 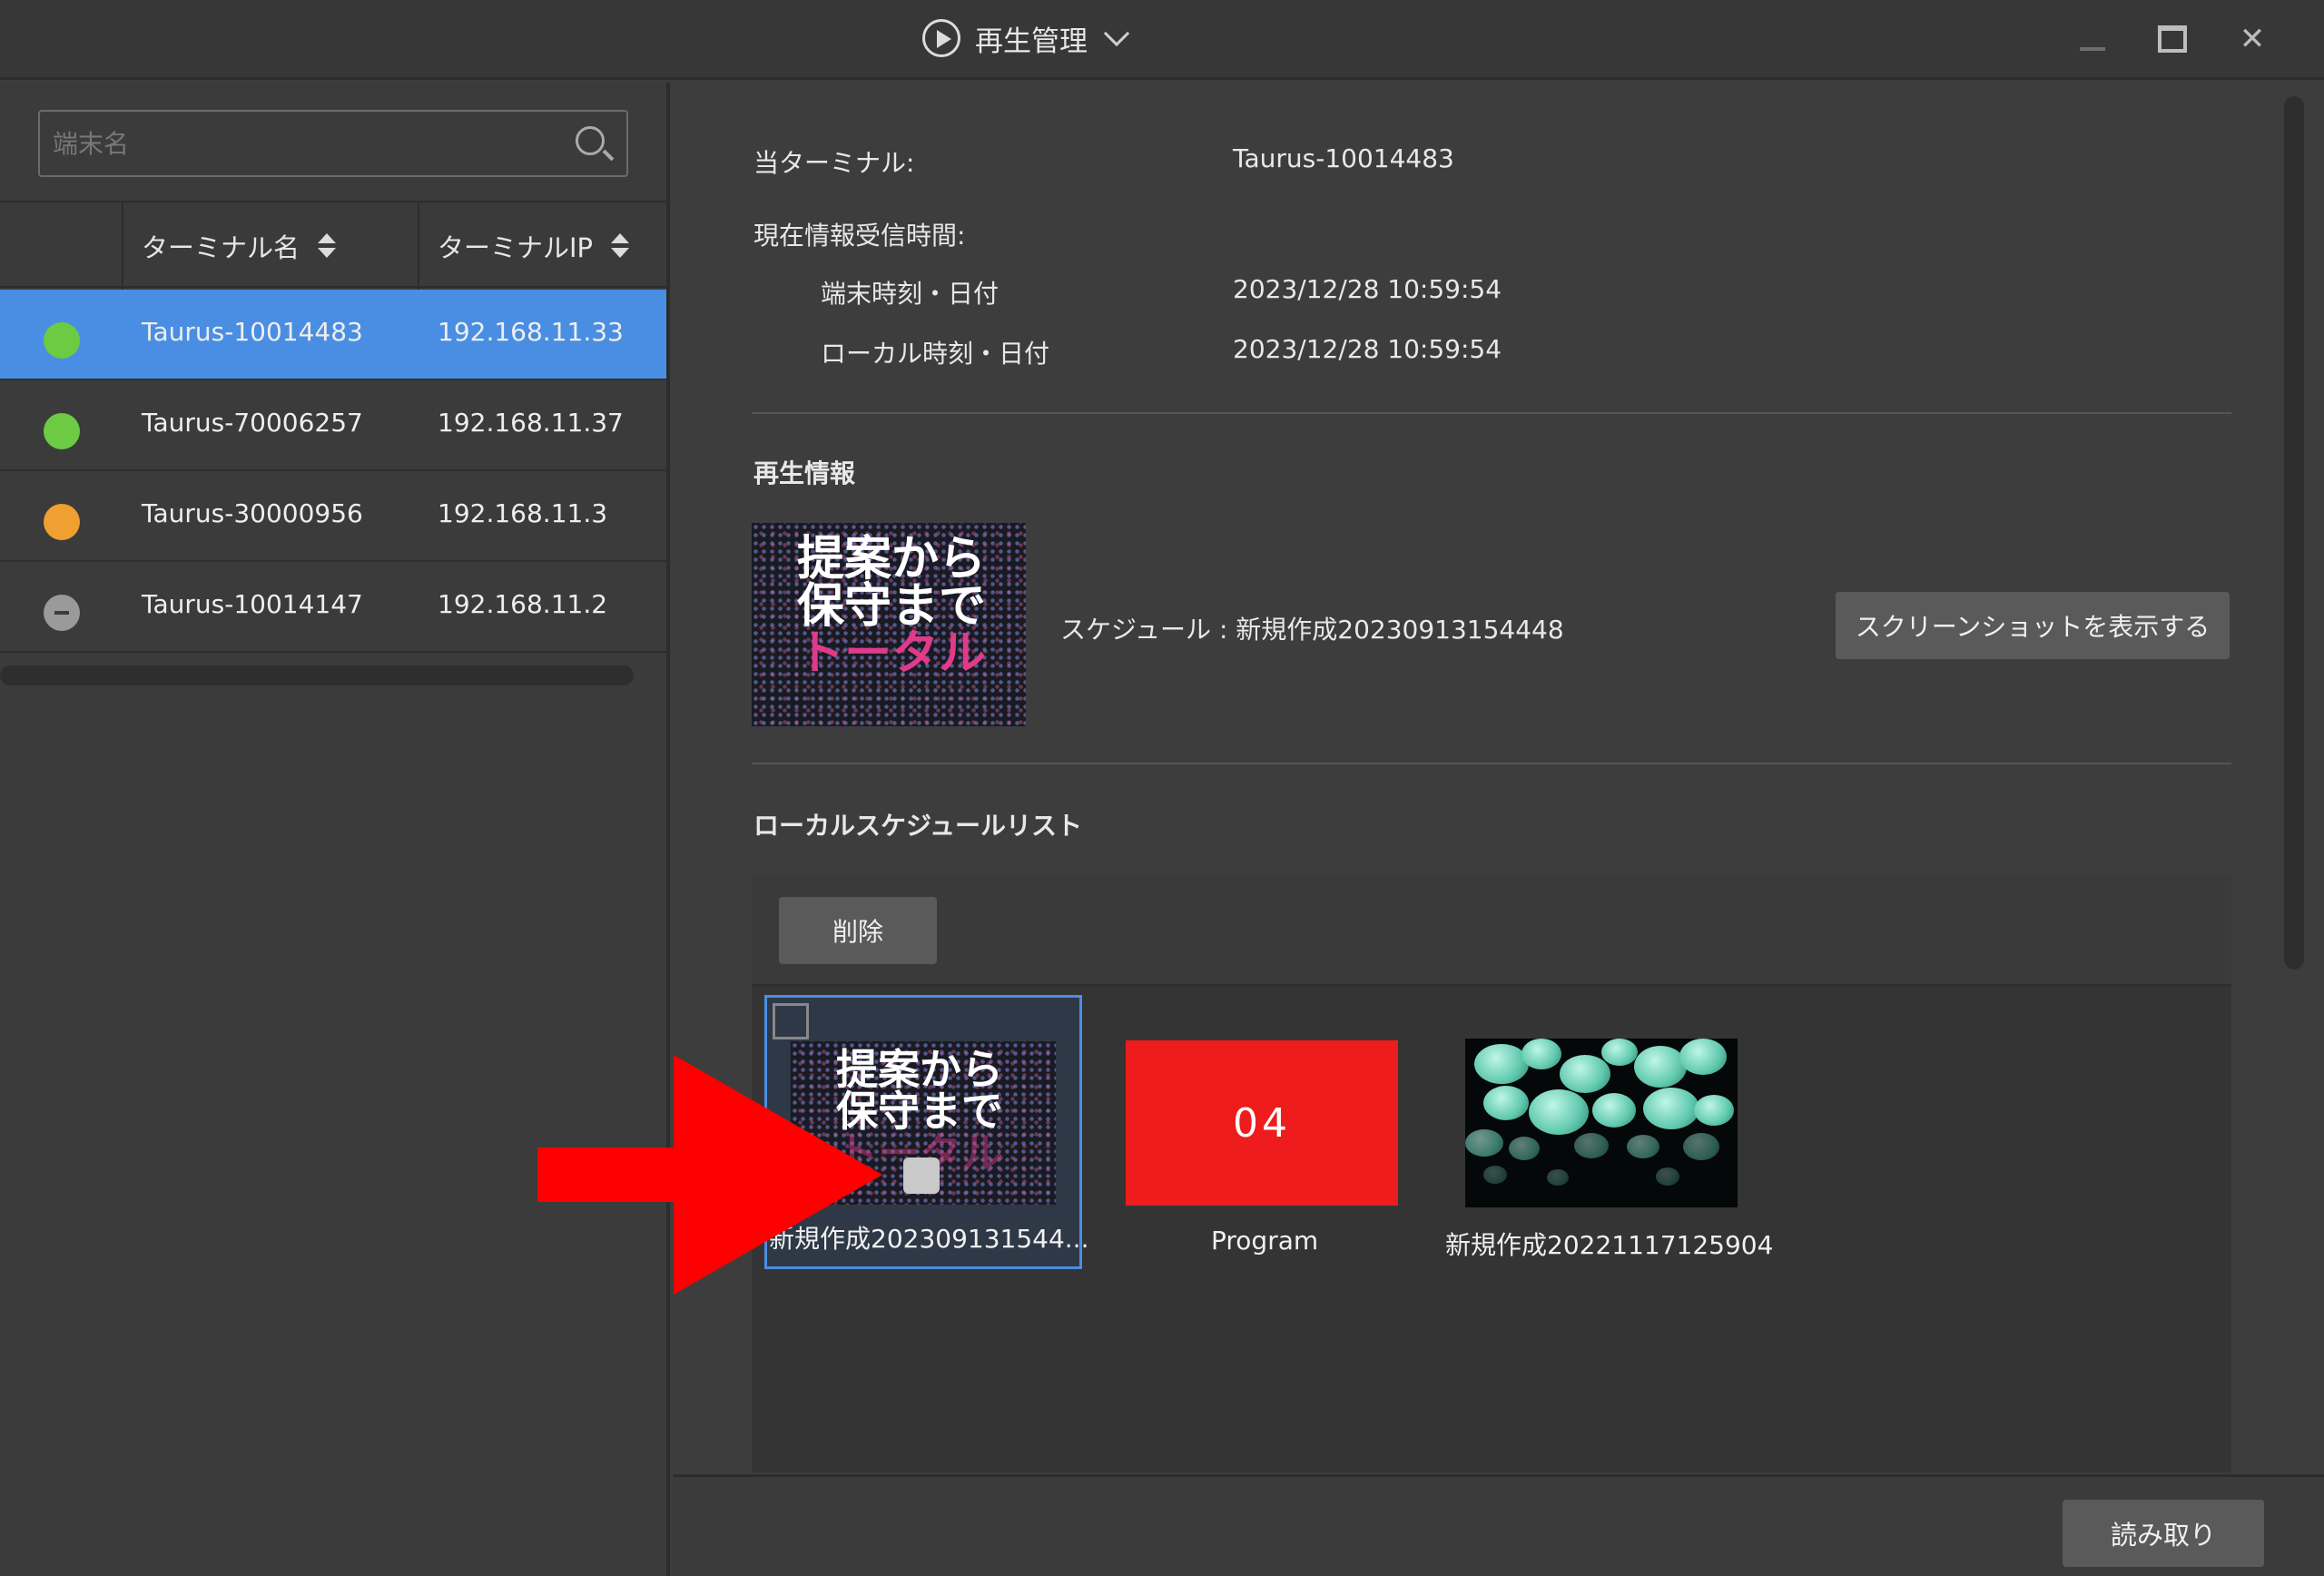 I want to click on terminal-ip: 192.168.11.2, so click(x=523, y=604).